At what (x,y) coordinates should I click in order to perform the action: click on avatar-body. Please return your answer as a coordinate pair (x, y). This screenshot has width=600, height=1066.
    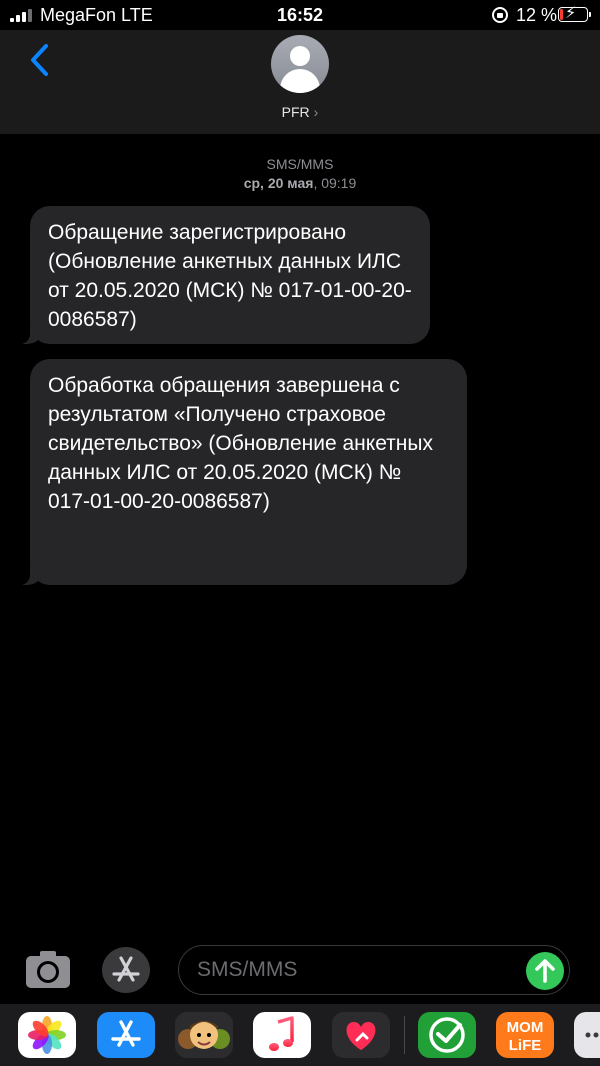
    Looking at the image, I should click on (300, 81).